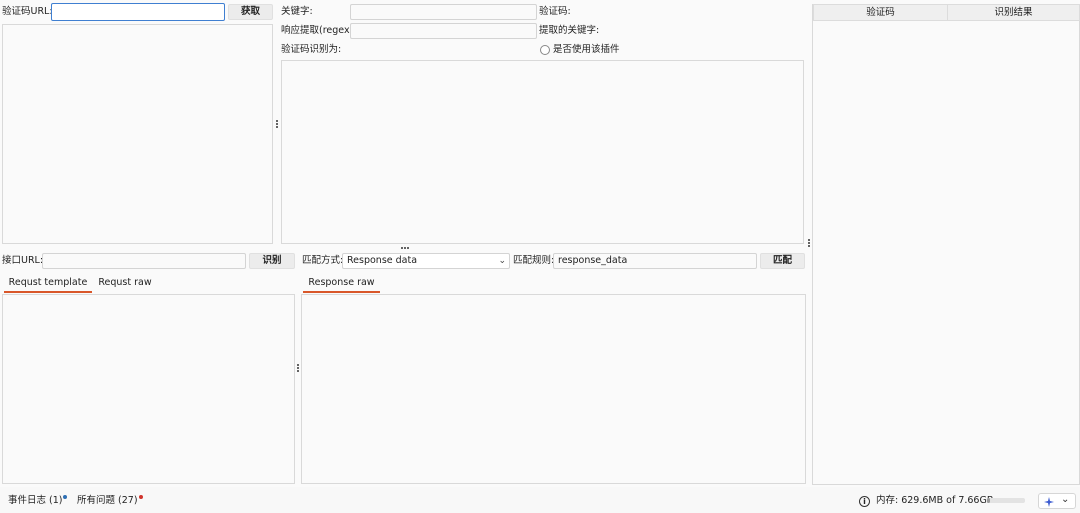 The image size is (1080, 513). What do you see at coordinates (23, 260) in the screenshot?
I see `api-url-label: 接口URL:` at bounding box center [23, 260].